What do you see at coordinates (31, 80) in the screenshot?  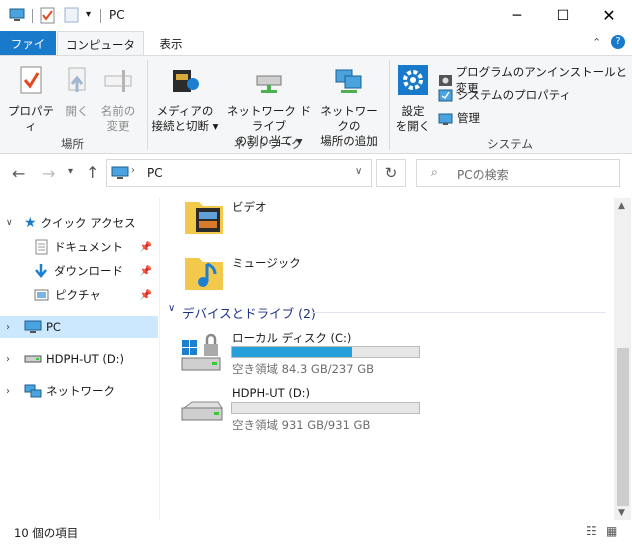 I see `properties-icon` at bounding box center [31, 80].